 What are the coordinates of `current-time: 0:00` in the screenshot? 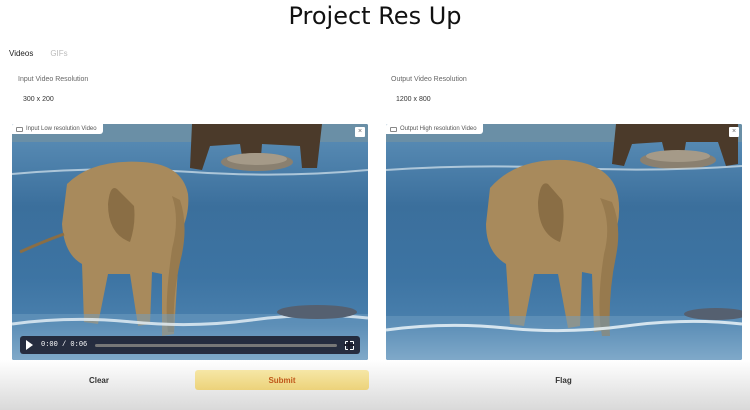 It's located at (49, 345).